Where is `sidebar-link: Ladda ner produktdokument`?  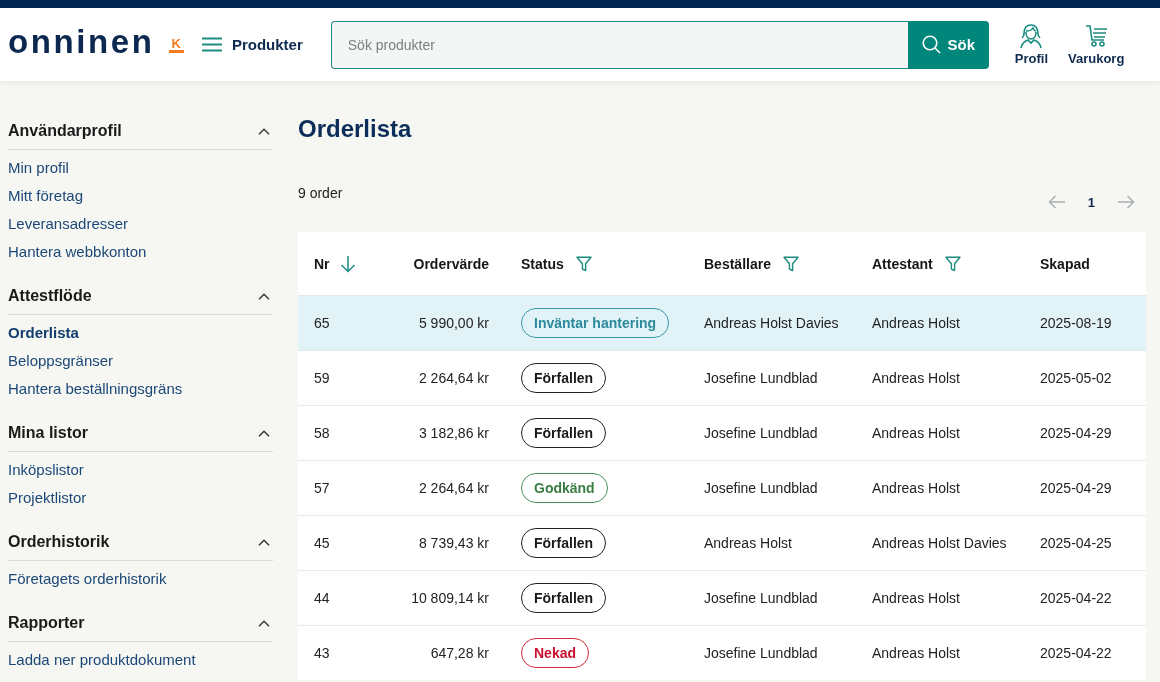 sidebar-link: Ladda ner produktdokument is located at coordinates (102, 660).